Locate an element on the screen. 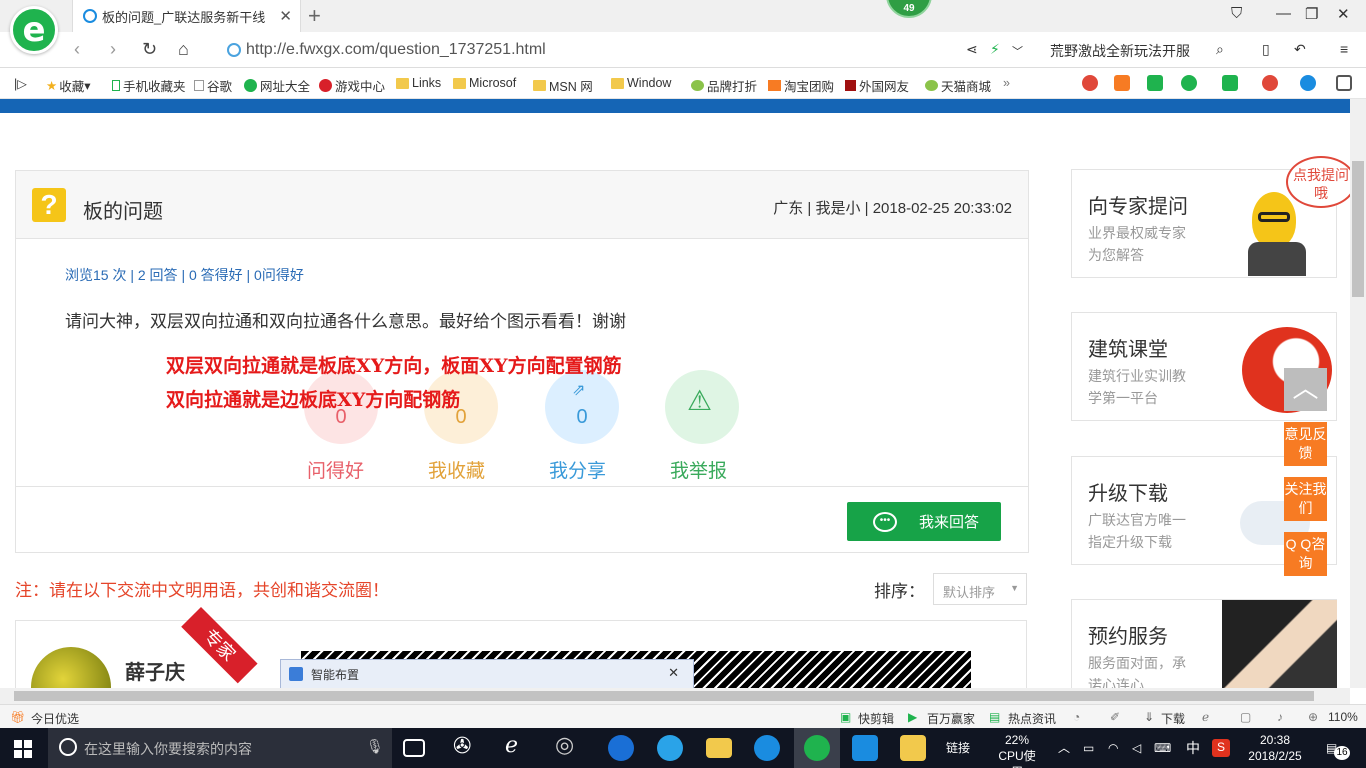 The height and width of the screenshot is (768, 1366). wifi-icon: ◠ is located at coordinates (1113, 748).